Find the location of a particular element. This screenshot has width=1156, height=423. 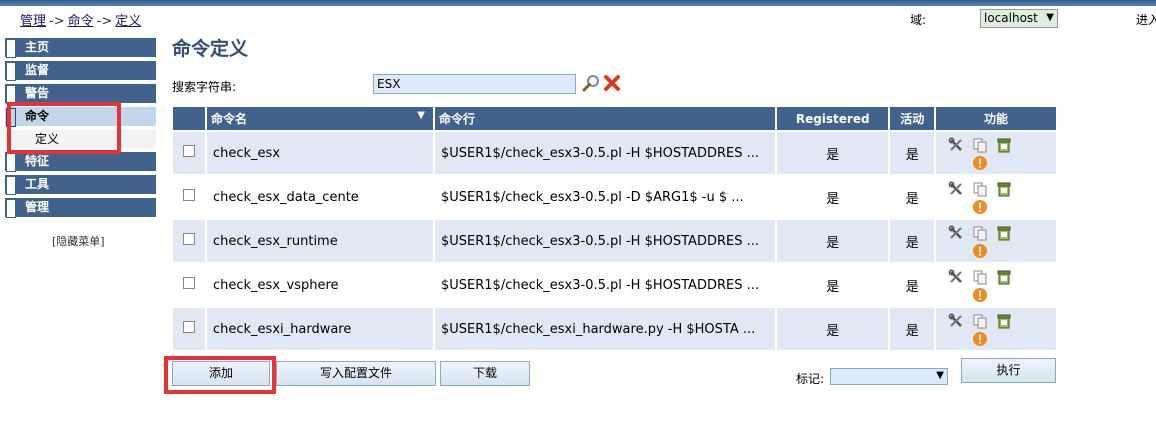

domain-select: localhost ▼ is located at coordinates (1019, 18).